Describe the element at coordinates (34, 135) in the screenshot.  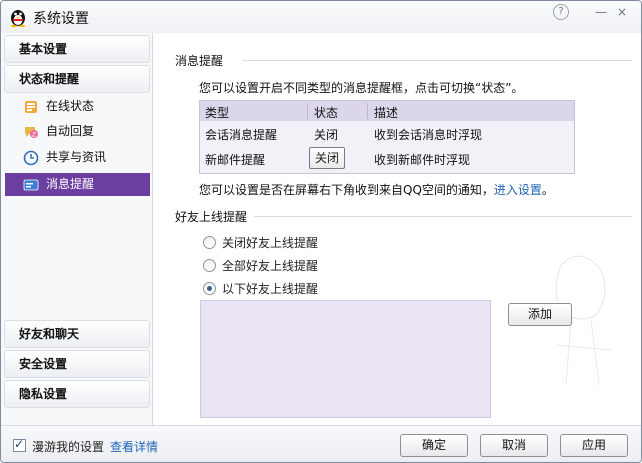
I see `svg-text: Z` at that location.